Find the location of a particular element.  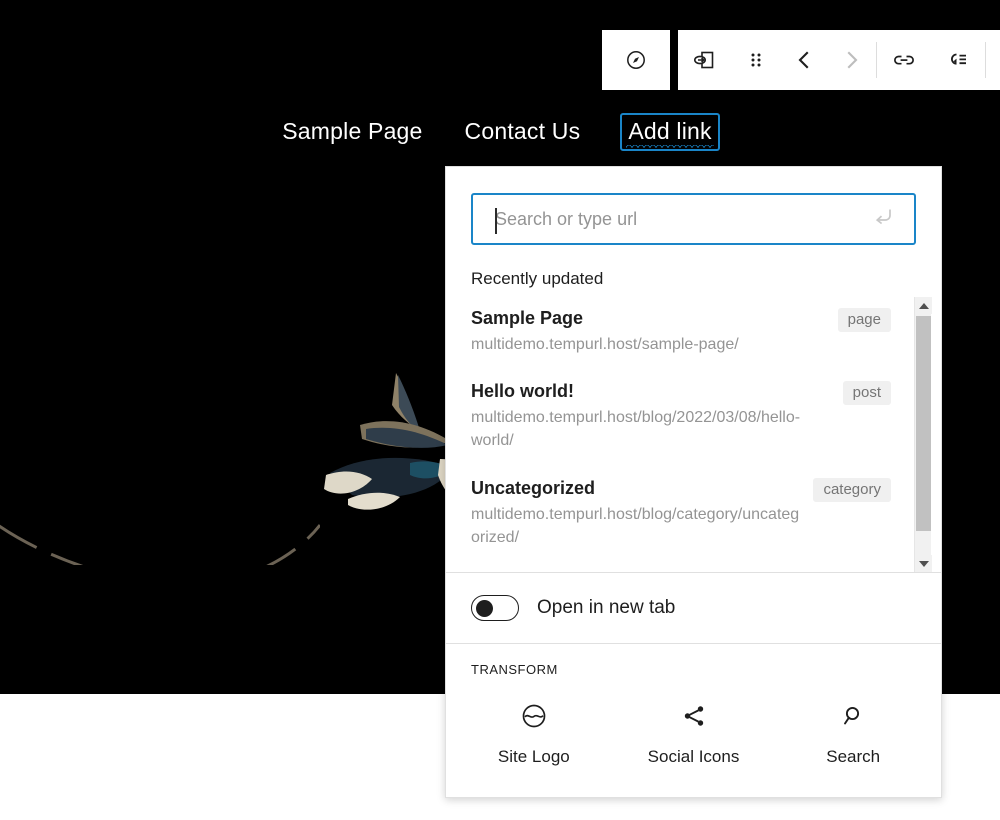

transform-option-search: Search is located at coordinates (853, 734).